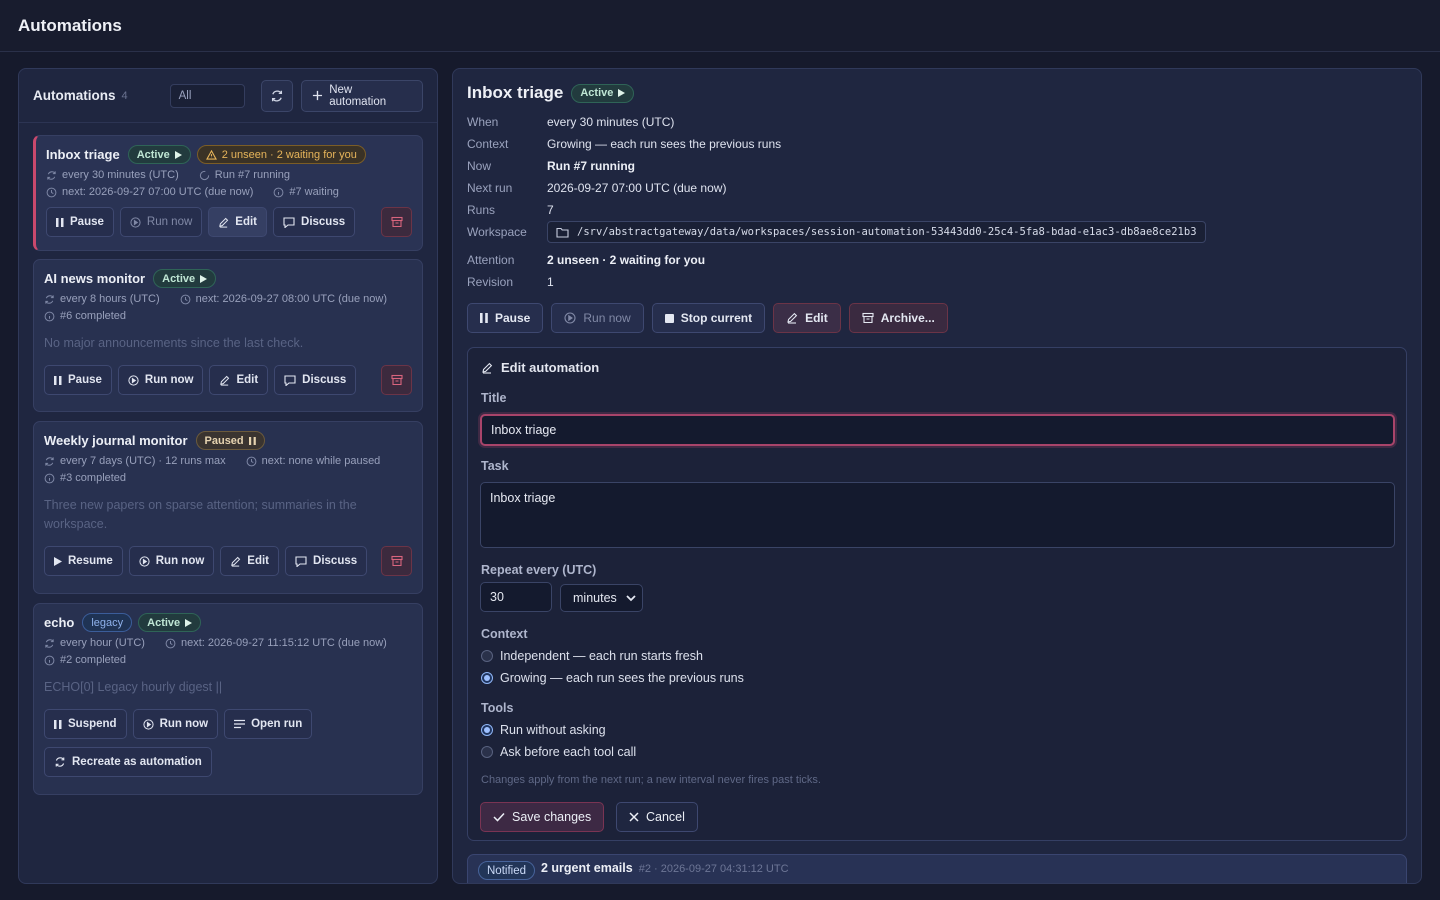  Describe the element at coordinates (937, 515) in the screenshot. I see `task-textarea: Inbox triage` at that location.